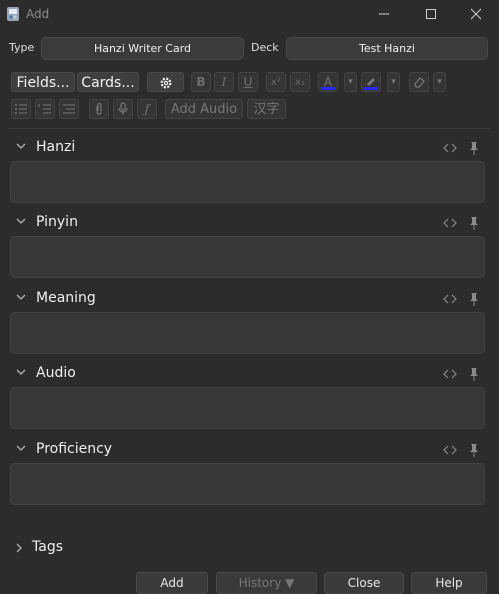 The width and height of the screenshot is (499, 594). I want to click on add-audio-button: Add Audio, so click(204, 109).